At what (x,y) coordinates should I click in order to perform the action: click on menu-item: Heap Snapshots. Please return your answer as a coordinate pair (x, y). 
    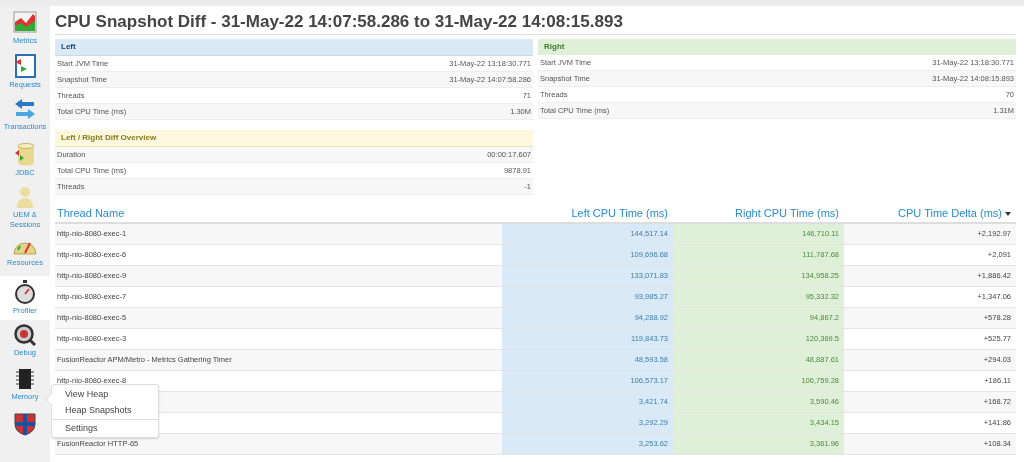
    Looking at the image, I should click on (105, 410).